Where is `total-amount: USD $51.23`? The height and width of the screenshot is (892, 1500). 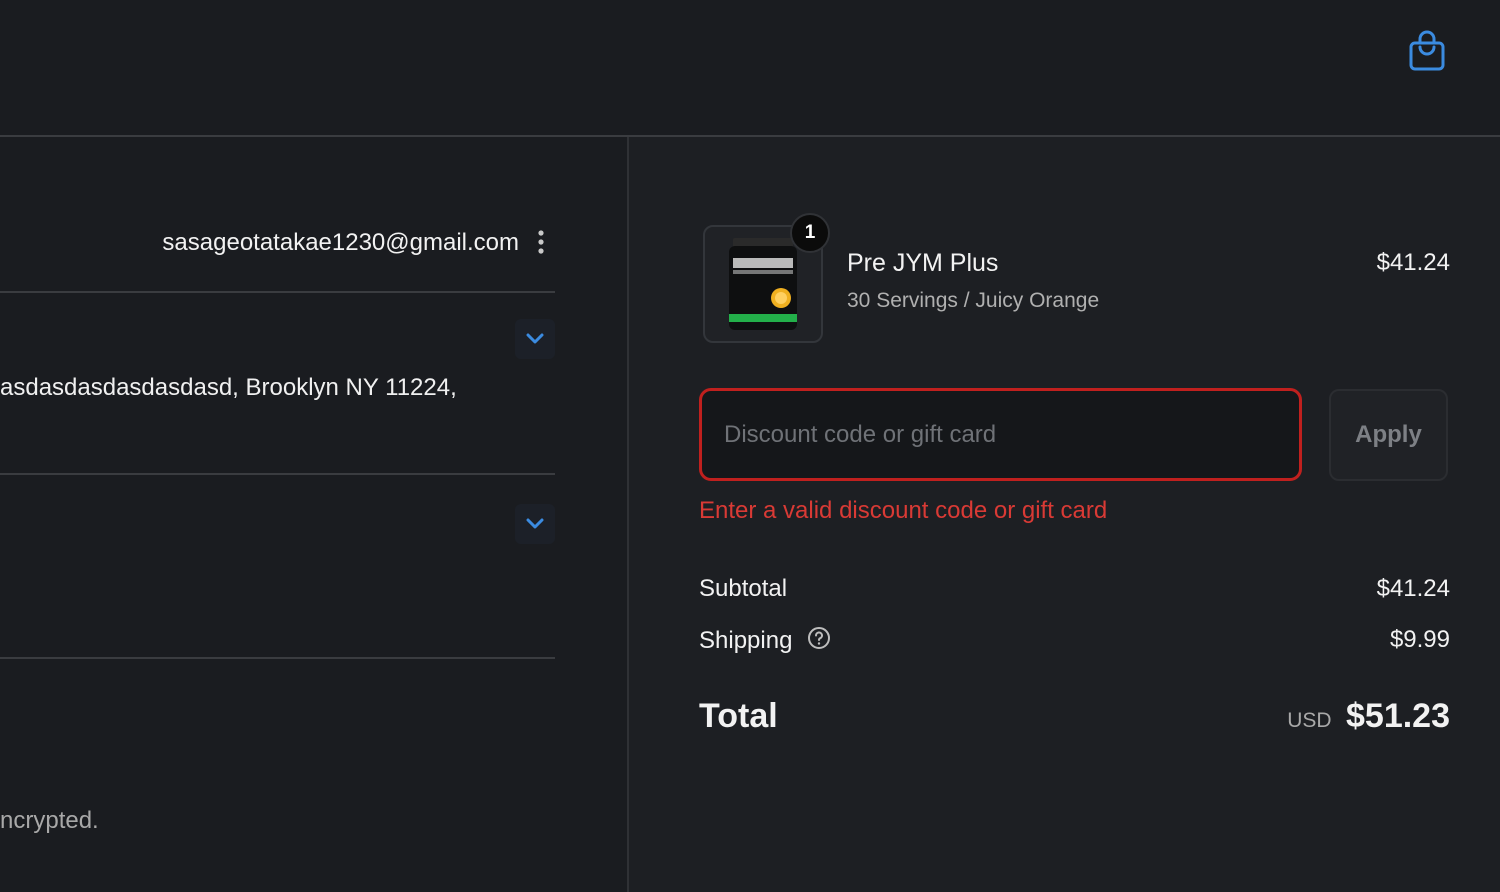 total-amount: USD $51.23 is located at coordinates (1368, 716).